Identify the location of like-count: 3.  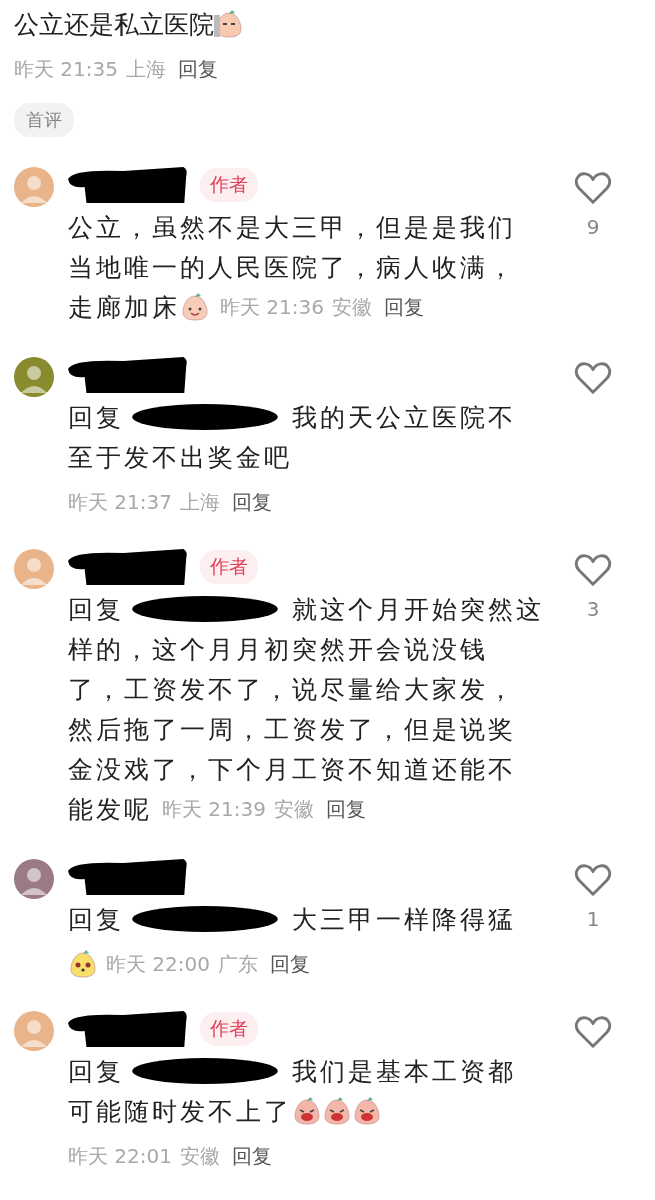
(593, 609).